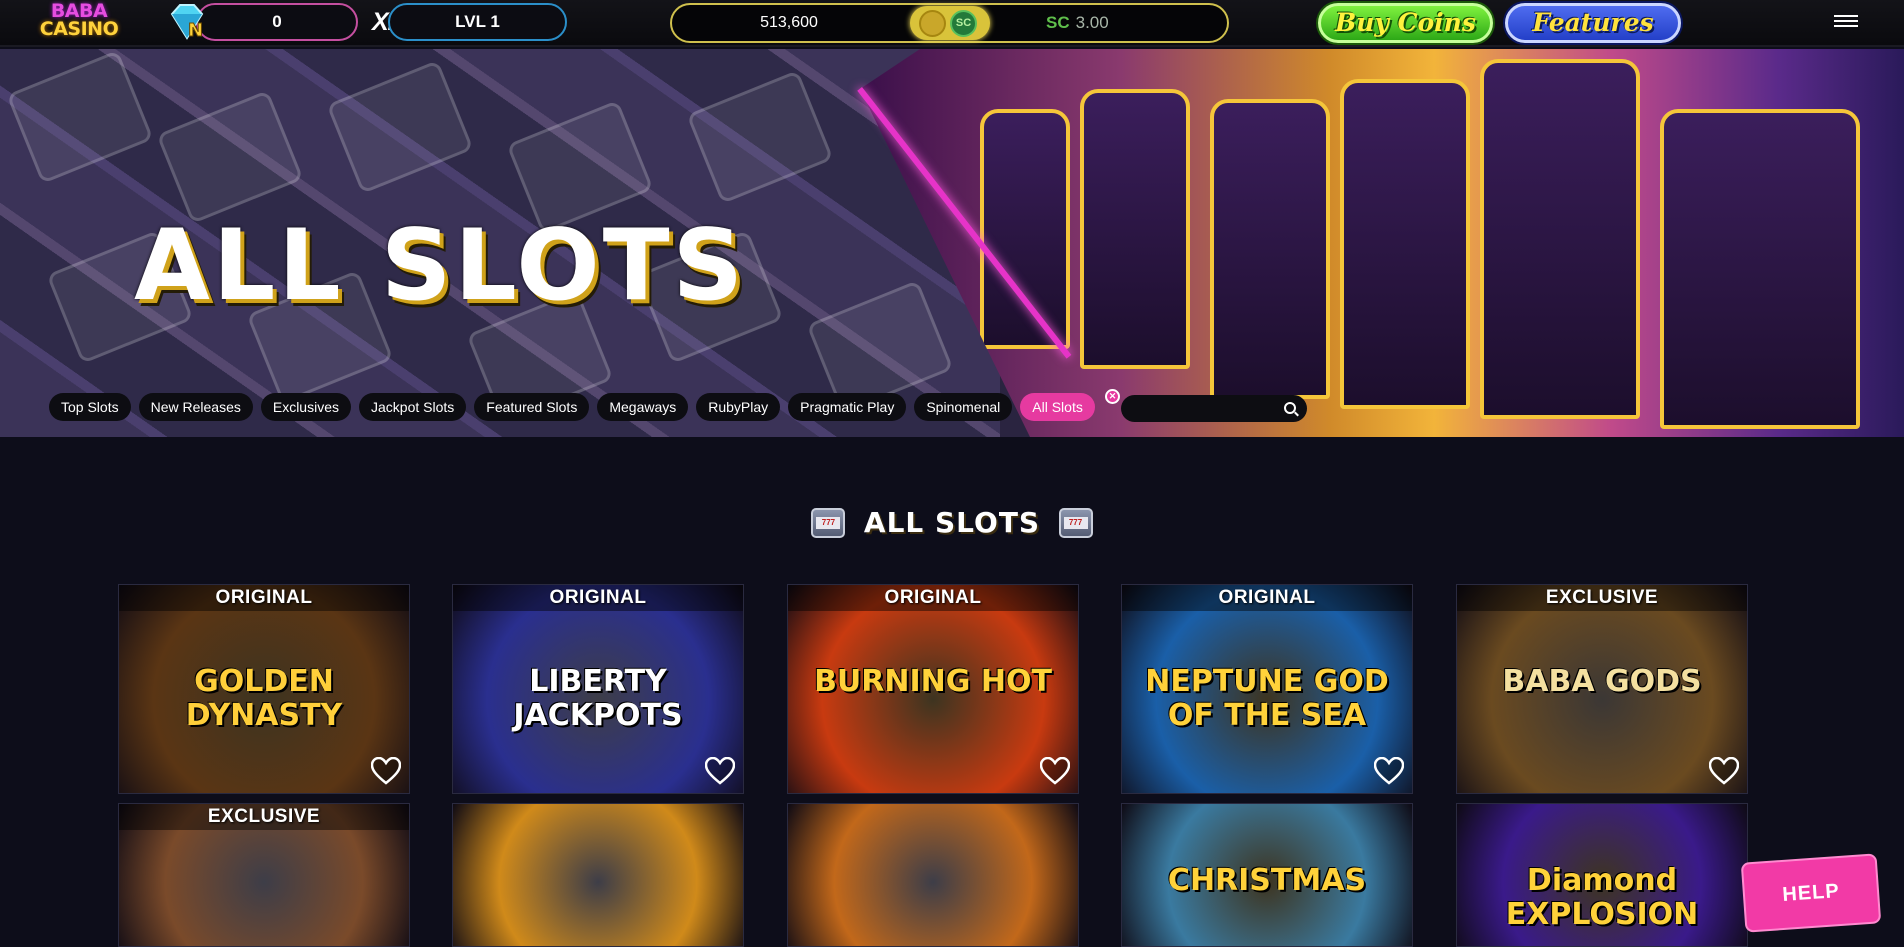 This screenshot has height=947, width=1904. I want to click on tab-spinomenal: Spinomenal, so click(963, 407).